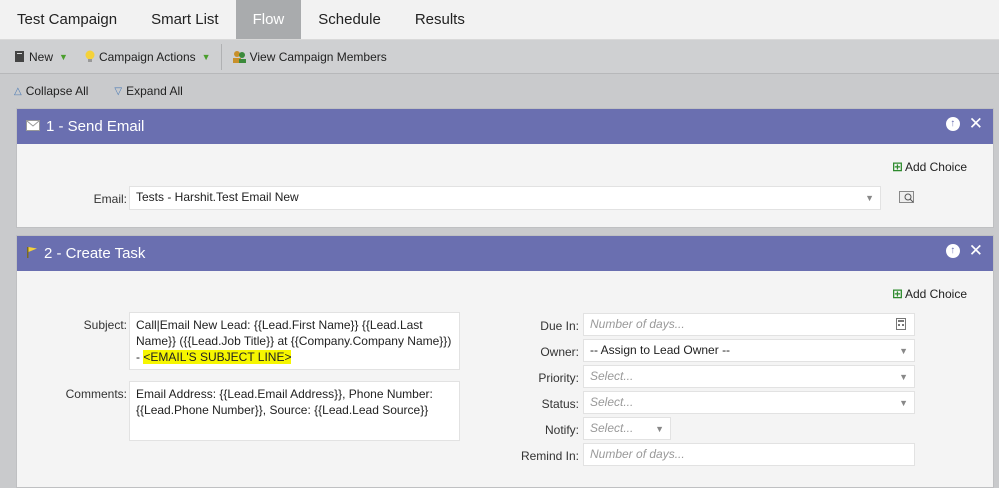 The width and height of the screenshot is (999, 488). I want to click on campaign-actions-label: Campaign Actions, so click(147, 56).